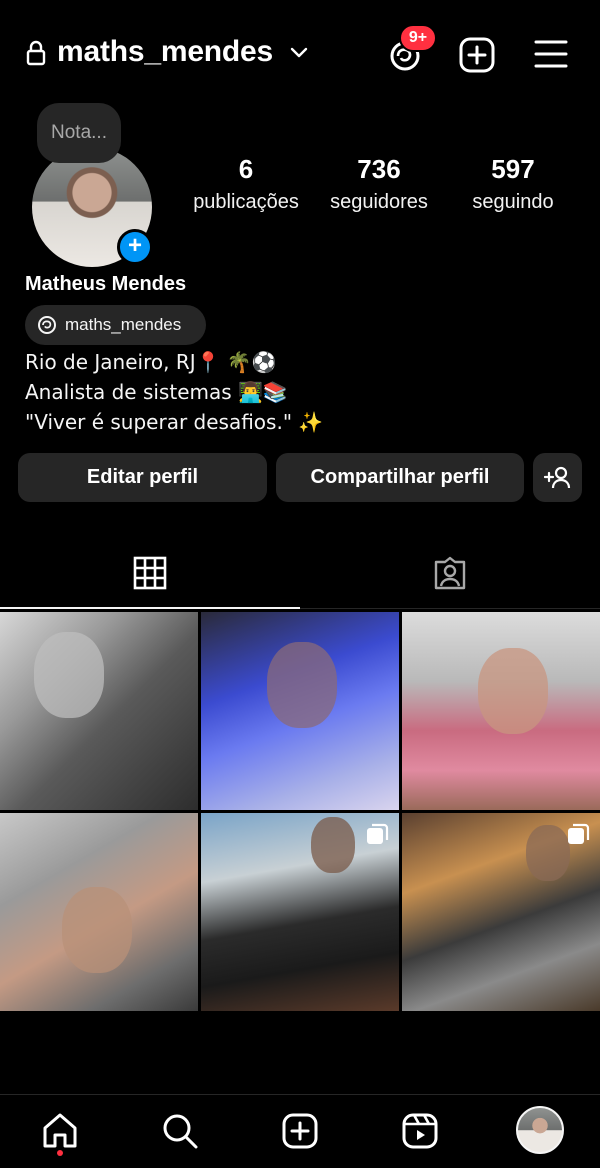 The image size is (600, 1168). Describe the element at coordinates (47, 325) in the screenshot. I see `threads-icon` at that location.